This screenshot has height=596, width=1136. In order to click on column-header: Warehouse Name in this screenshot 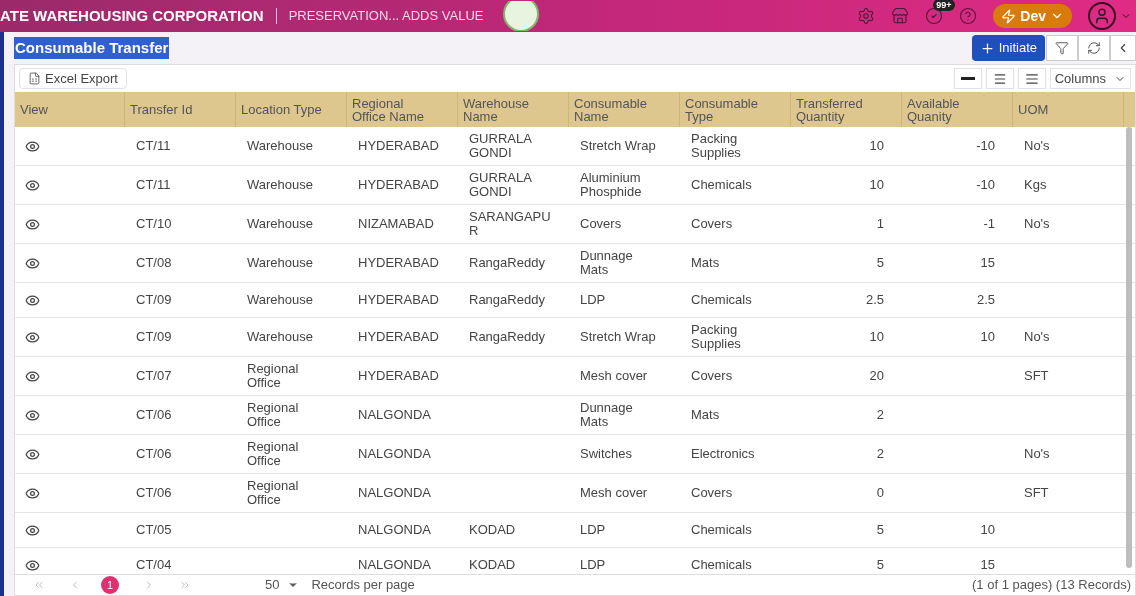, I will do `click(513, 109)`.